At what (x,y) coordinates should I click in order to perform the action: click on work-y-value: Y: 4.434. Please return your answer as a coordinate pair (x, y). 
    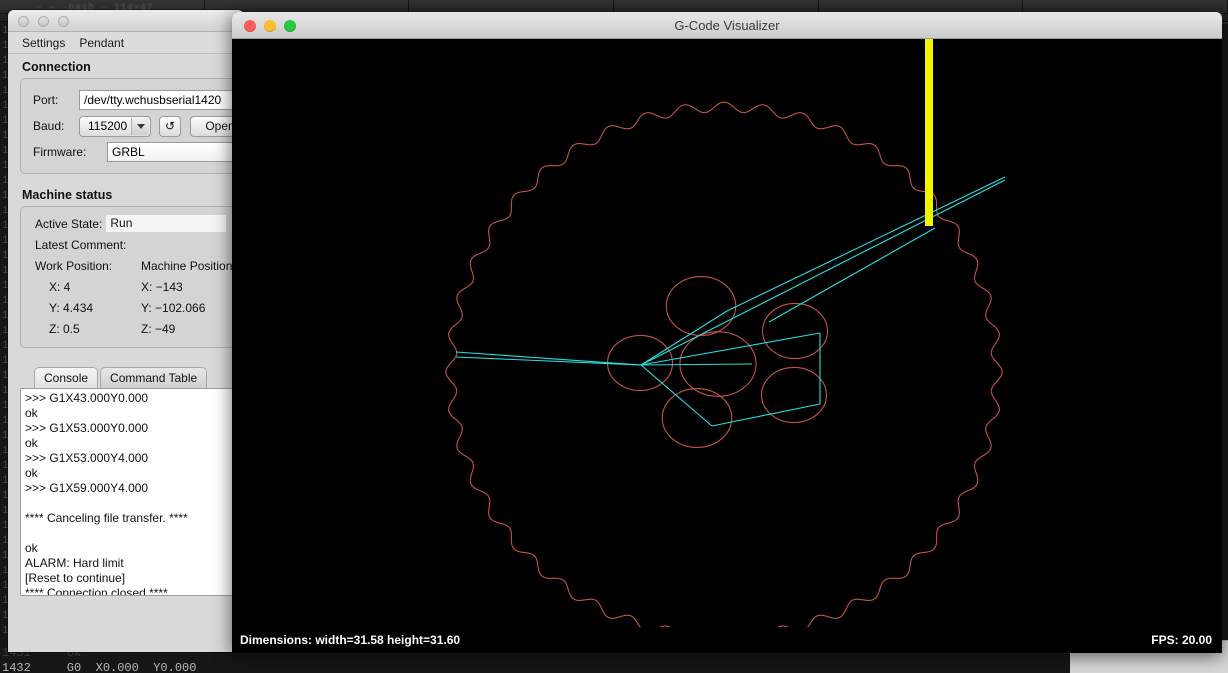
    Looking at the image, I should click on (71, 307).